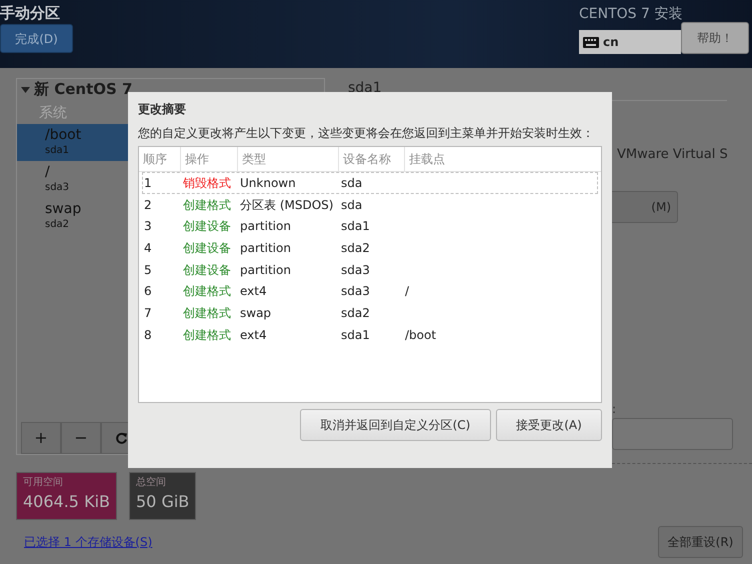 The width and height of the screenshot is (752, 564). What do you see at coordinates (421, 335) in the screenshot?
I see `table-cell-text: /boot` at bounding box center [421, 335].